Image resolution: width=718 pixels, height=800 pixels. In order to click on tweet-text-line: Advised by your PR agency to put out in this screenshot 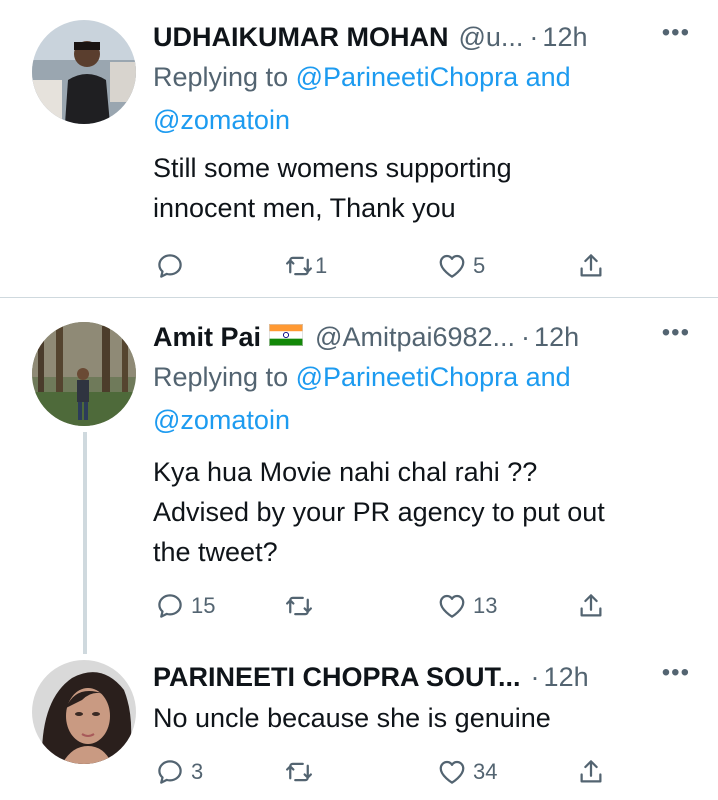, I will do `click(379, 512)`.